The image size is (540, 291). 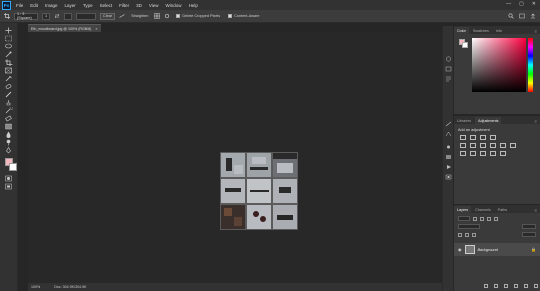 I want to click on search-icon, so click(x=511, y=16).